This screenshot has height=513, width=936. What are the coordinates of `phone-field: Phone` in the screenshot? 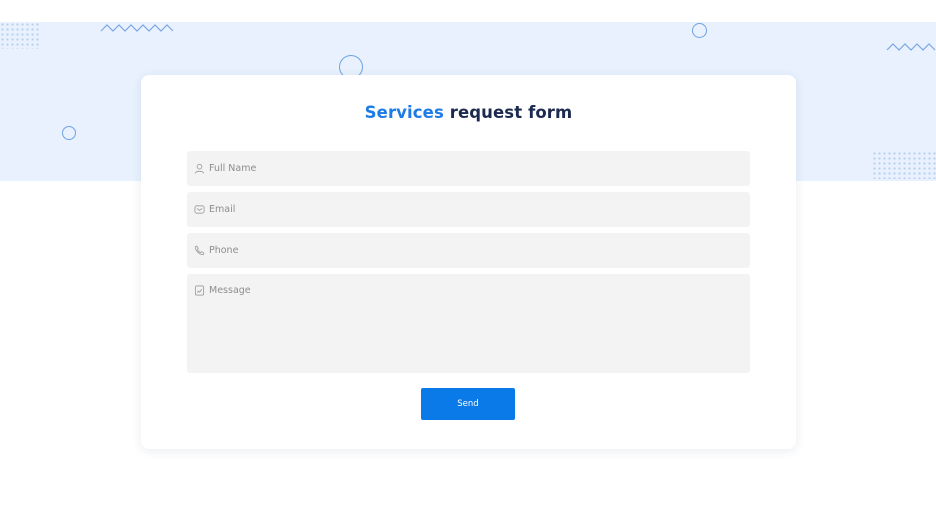 It's located at (468, 250).